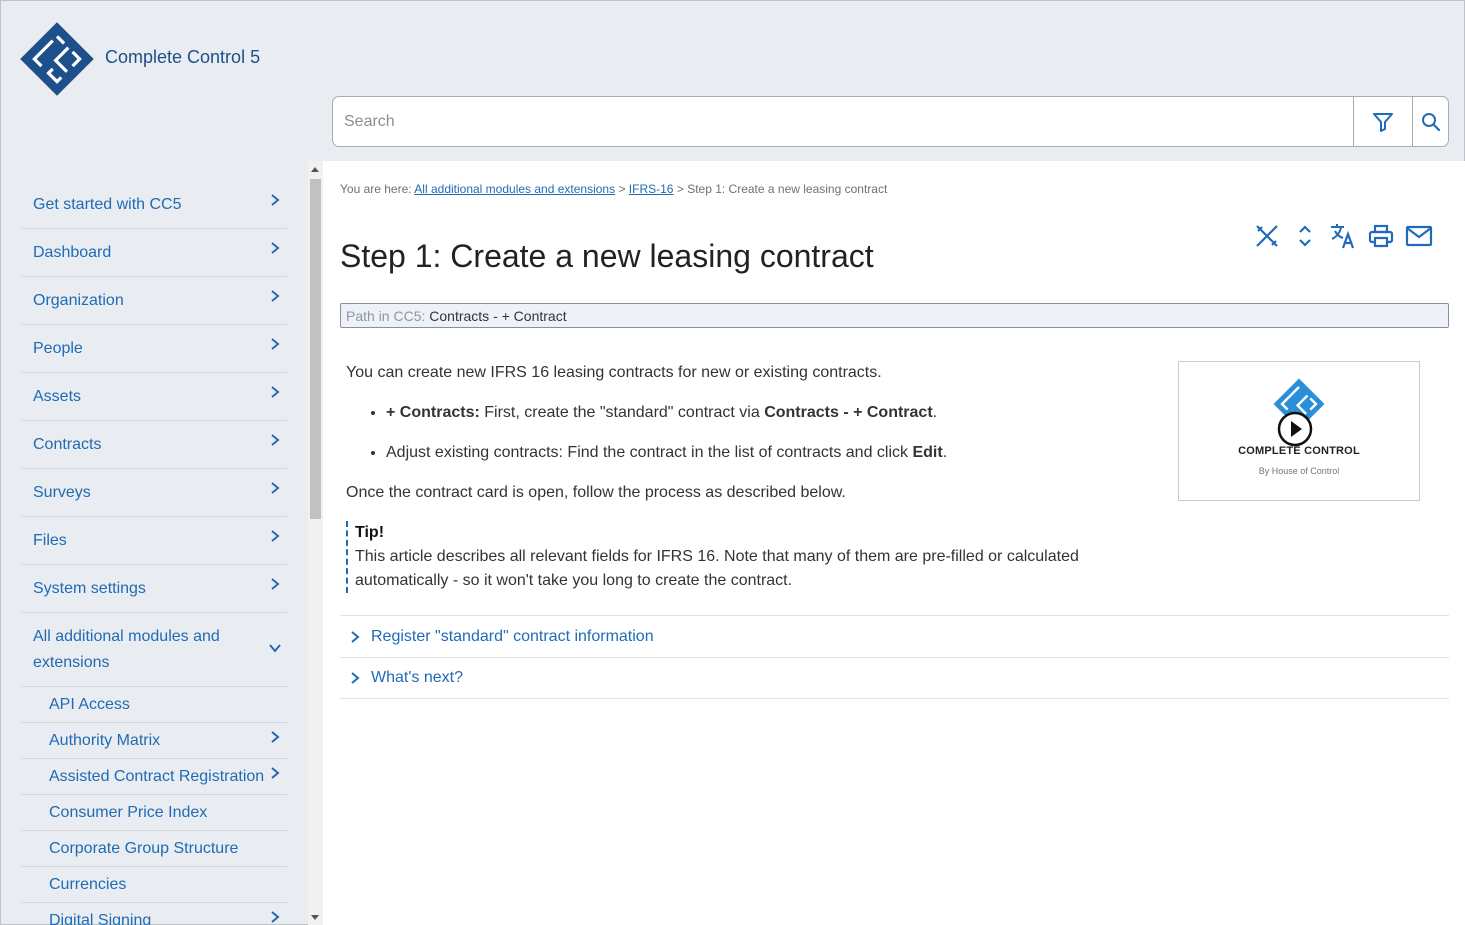  I want to click on expand-collapse-icon, so click(1305, 236).